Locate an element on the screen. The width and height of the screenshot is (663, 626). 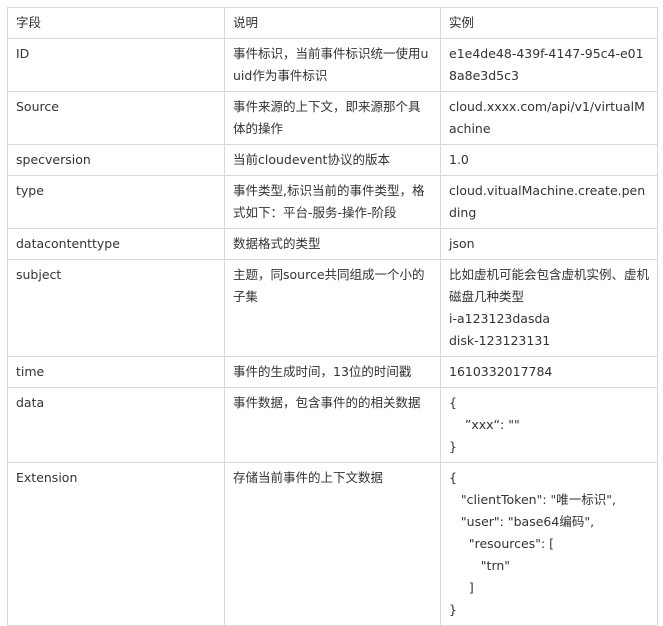
example-line: cloud.vitualMachine.create.pending is located at coordinates (547, 201).